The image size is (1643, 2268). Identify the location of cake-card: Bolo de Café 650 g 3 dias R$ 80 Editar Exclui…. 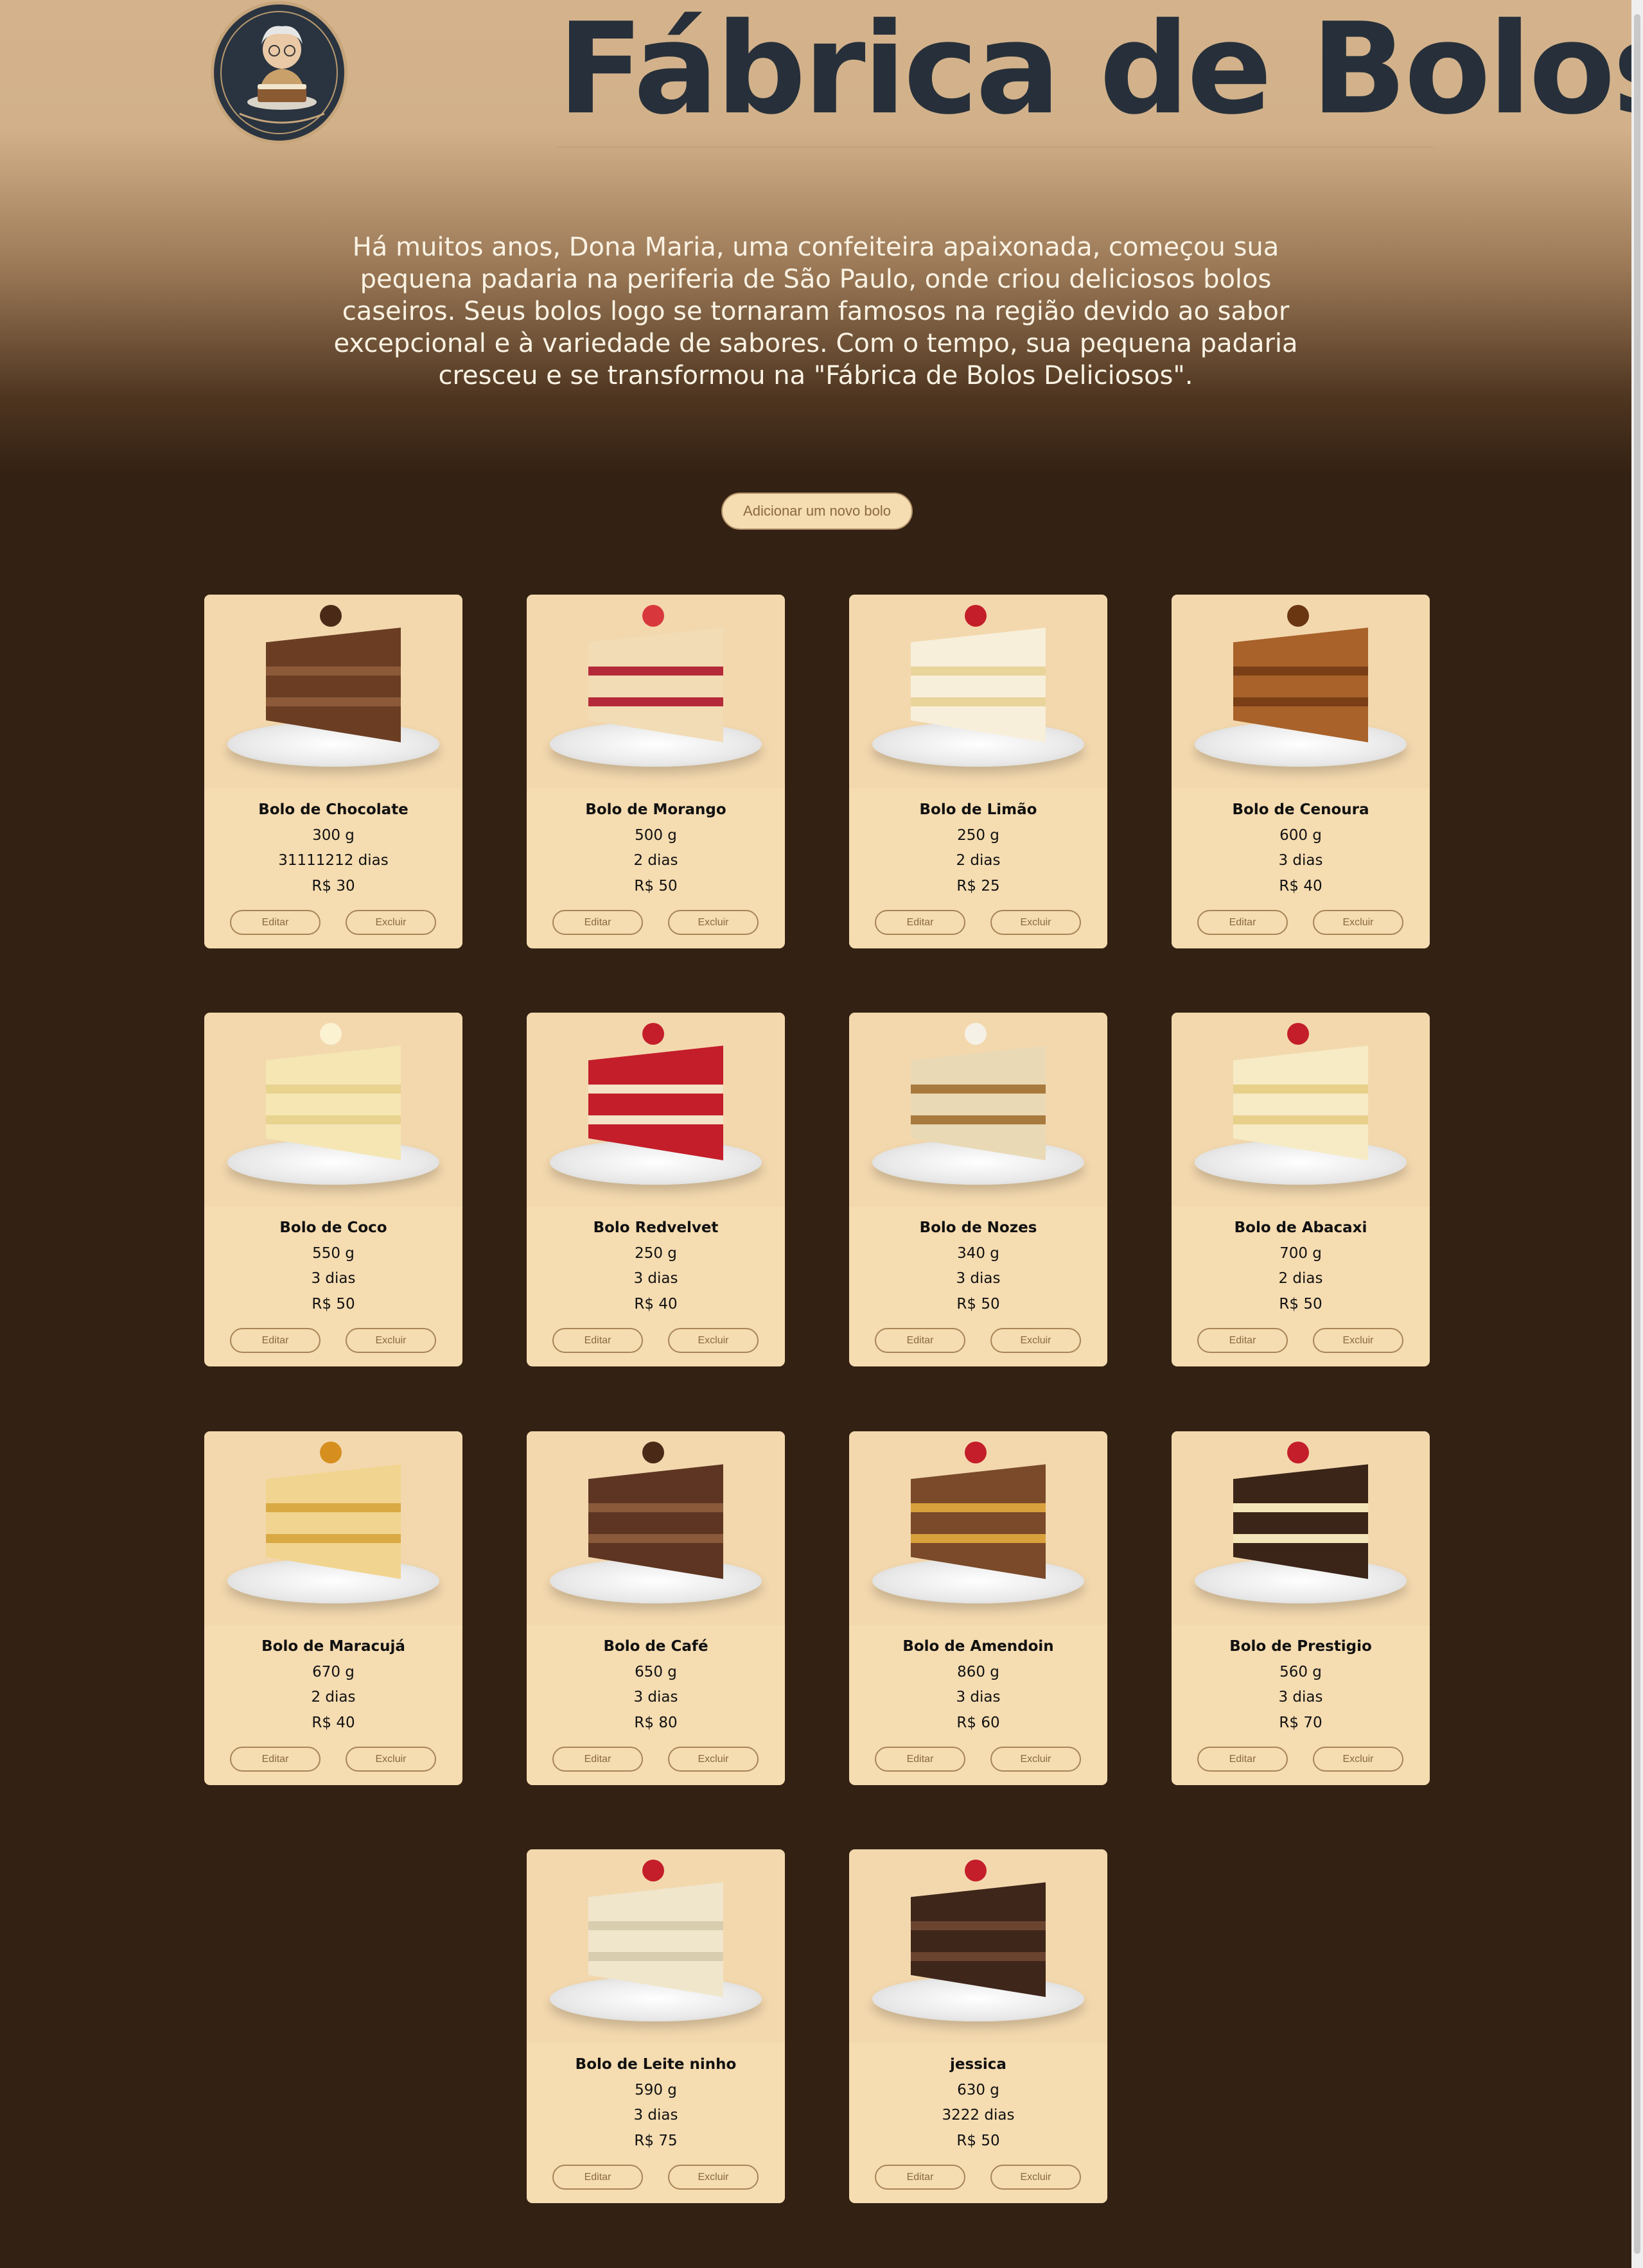
(656, 1608).